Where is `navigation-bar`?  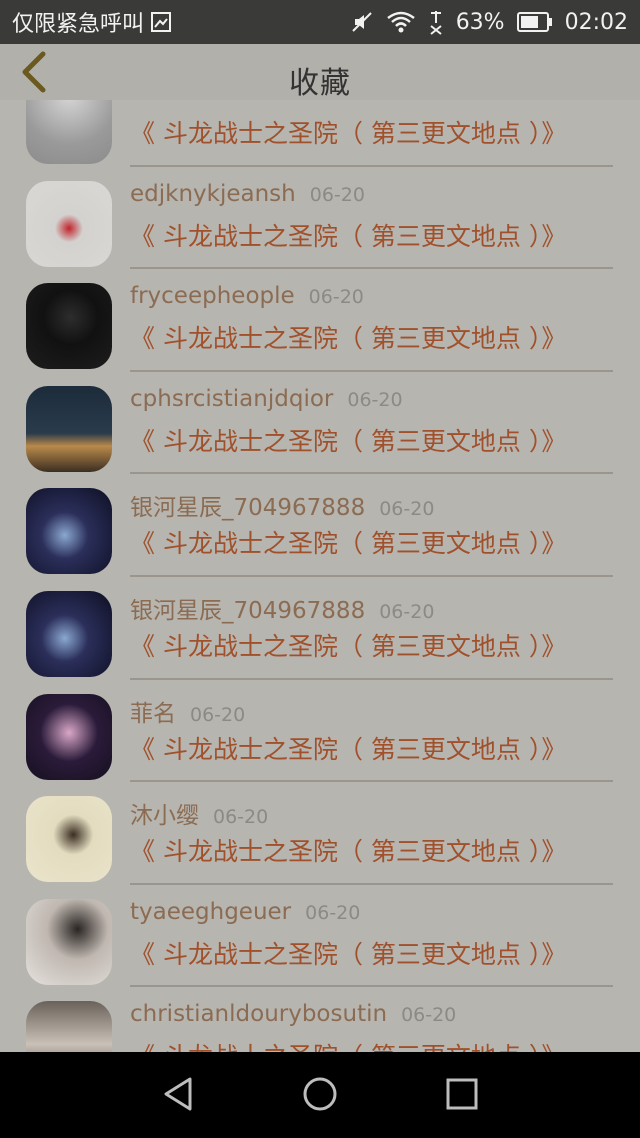 navigation-bar is located at coordinates (320, 1095).